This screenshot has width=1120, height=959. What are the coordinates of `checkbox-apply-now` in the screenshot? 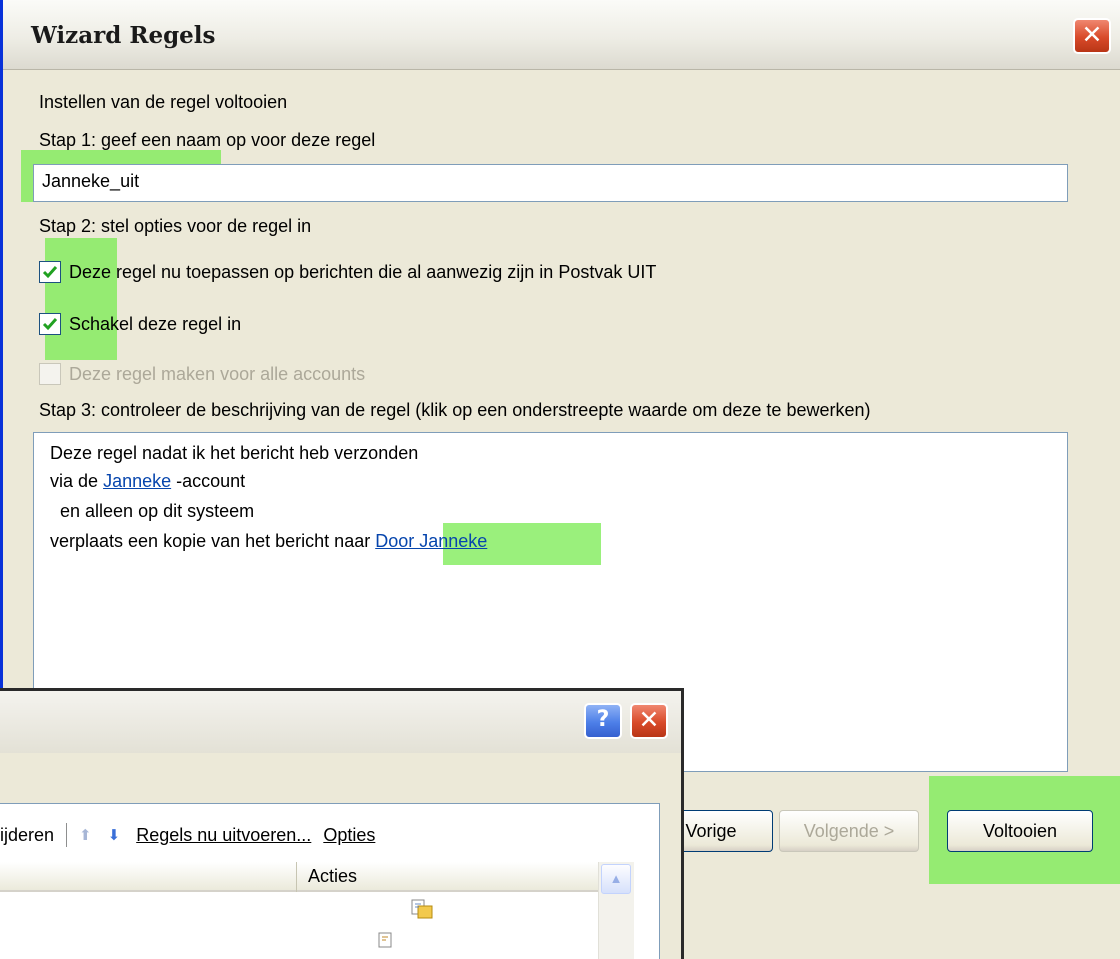 It's located at (50, 272).